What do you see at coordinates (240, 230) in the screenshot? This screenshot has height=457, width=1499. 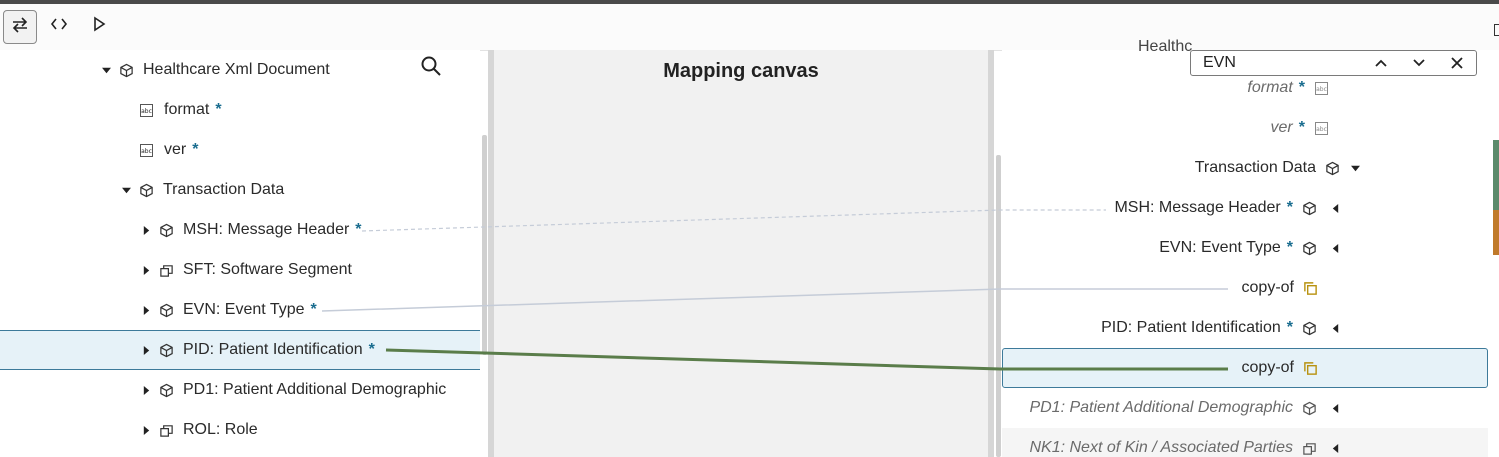 I see `source-item-msh: MSH: Message Header *` at bounding box center [240, 230].